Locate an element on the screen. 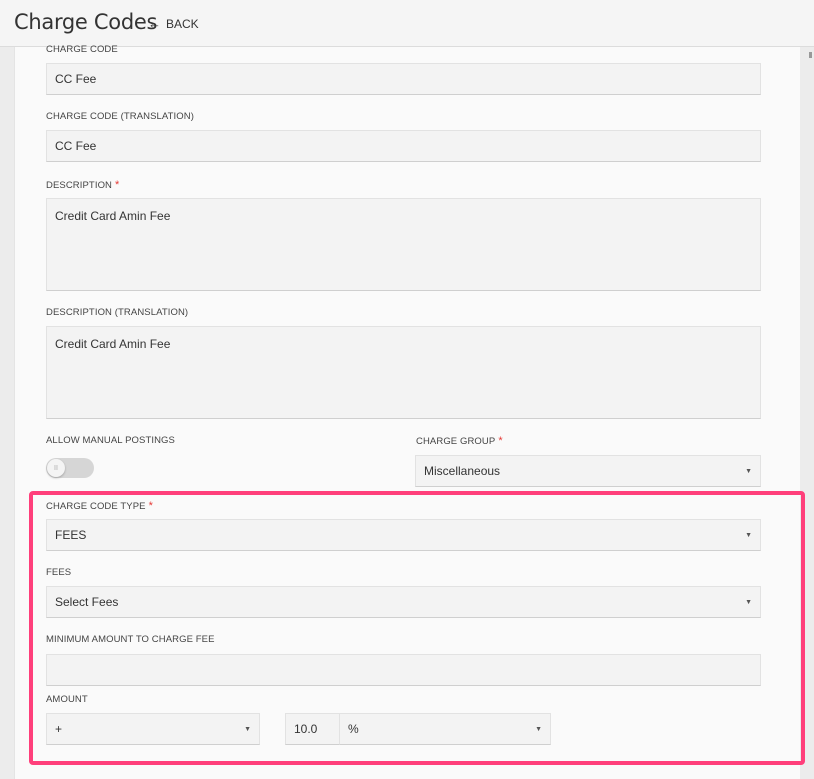  amount-value: 10.0 is located at coordinates (306, 729).